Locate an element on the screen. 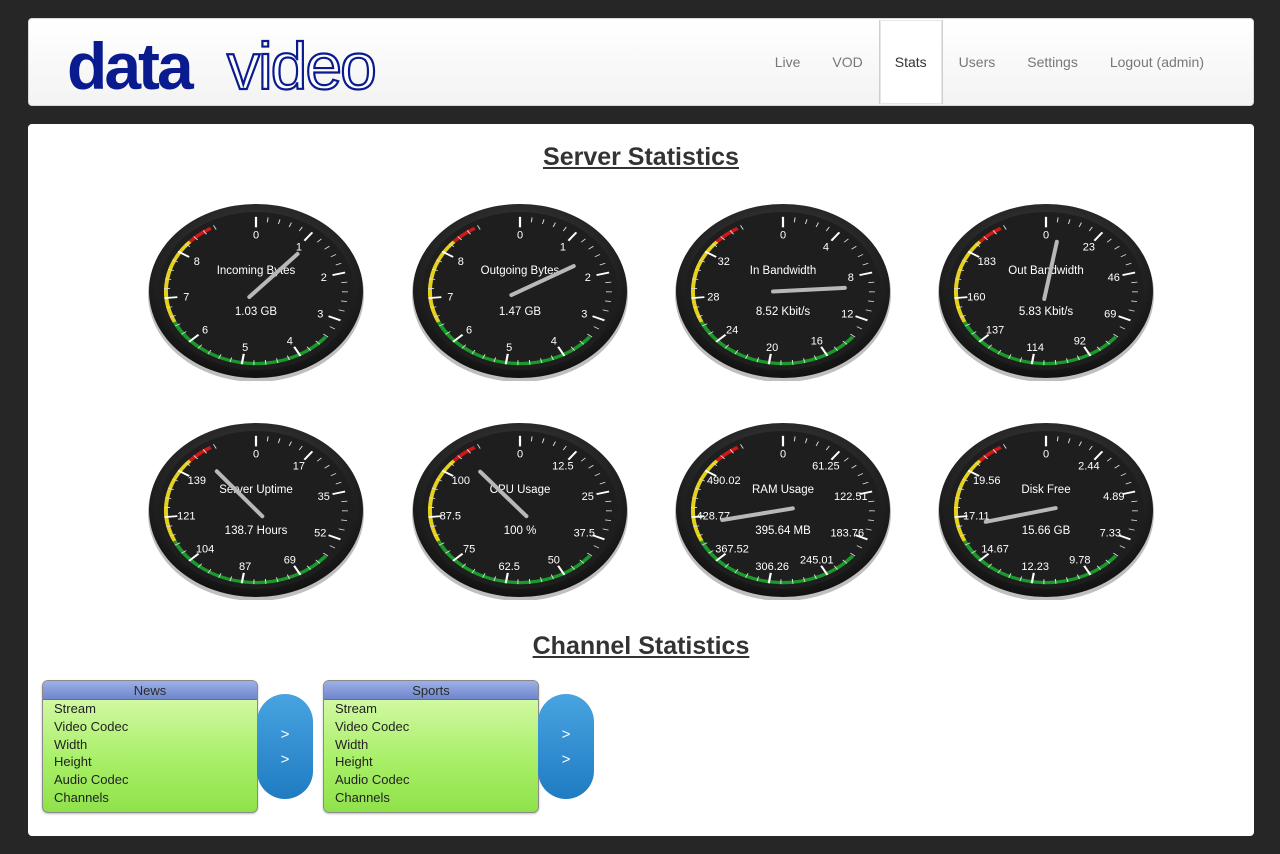 The width and height of the screenshot is (1280, 854). gauge-tick-label: 28 is located at coordinates (713, 297).